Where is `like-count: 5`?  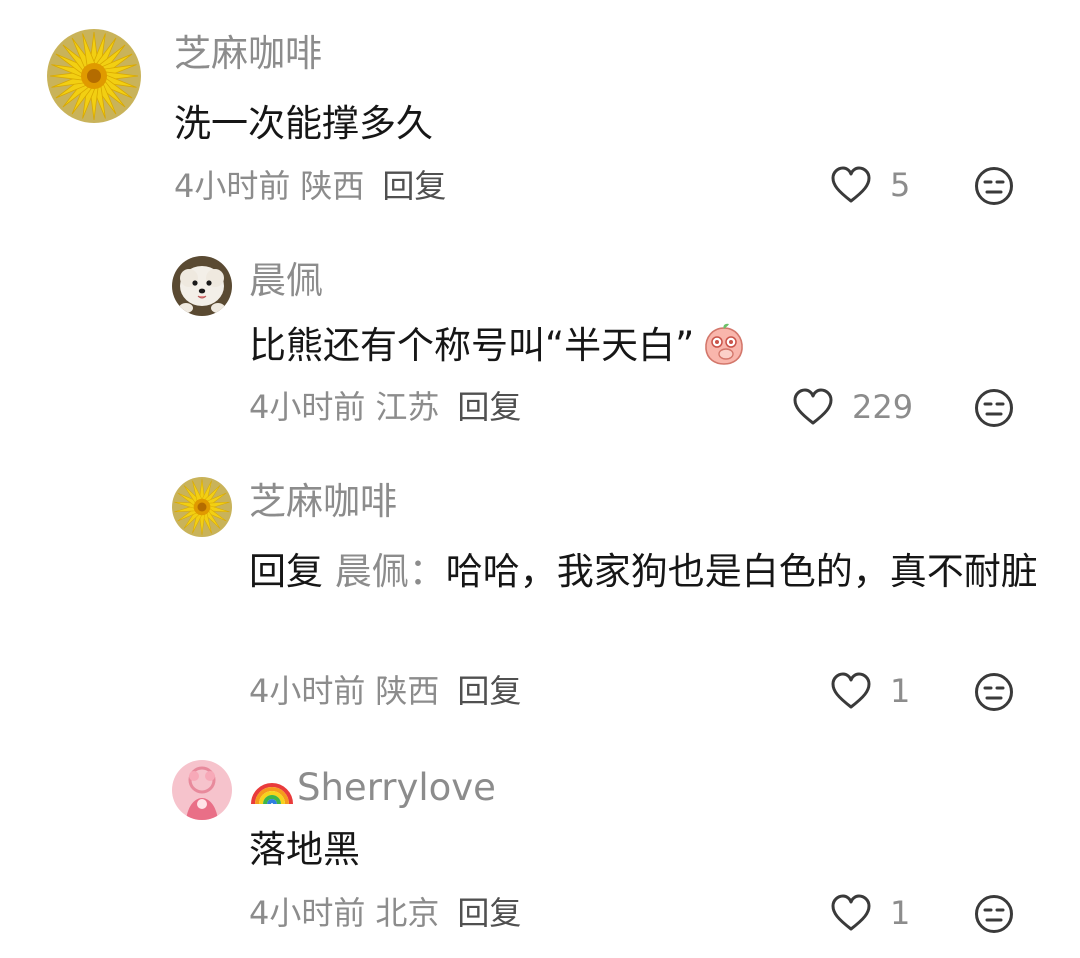
like-count: 5 is located at coordinates (900, 185).